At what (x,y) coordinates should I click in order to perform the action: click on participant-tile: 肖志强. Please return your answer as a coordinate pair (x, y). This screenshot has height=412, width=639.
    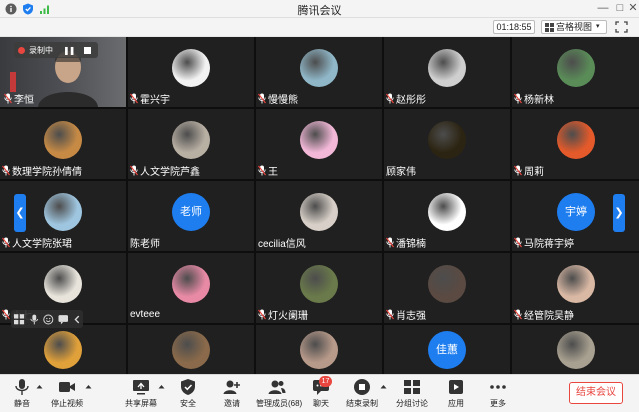
    Looking at the image, I should click on (447, 288).